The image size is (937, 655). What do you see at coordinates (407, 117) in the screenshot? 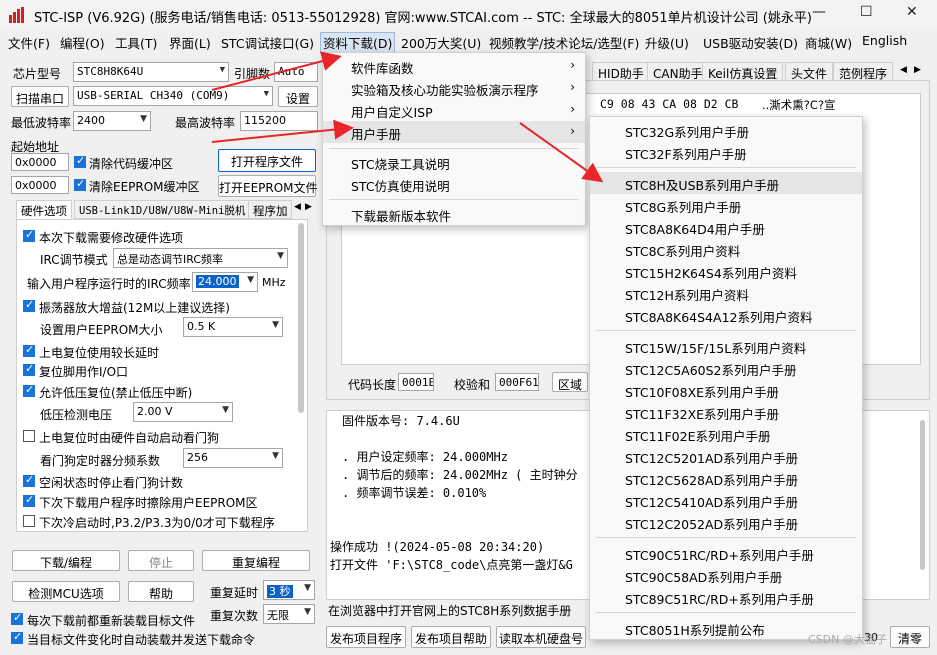
I see `annotation-arrows` at bounding box center [407, 117].